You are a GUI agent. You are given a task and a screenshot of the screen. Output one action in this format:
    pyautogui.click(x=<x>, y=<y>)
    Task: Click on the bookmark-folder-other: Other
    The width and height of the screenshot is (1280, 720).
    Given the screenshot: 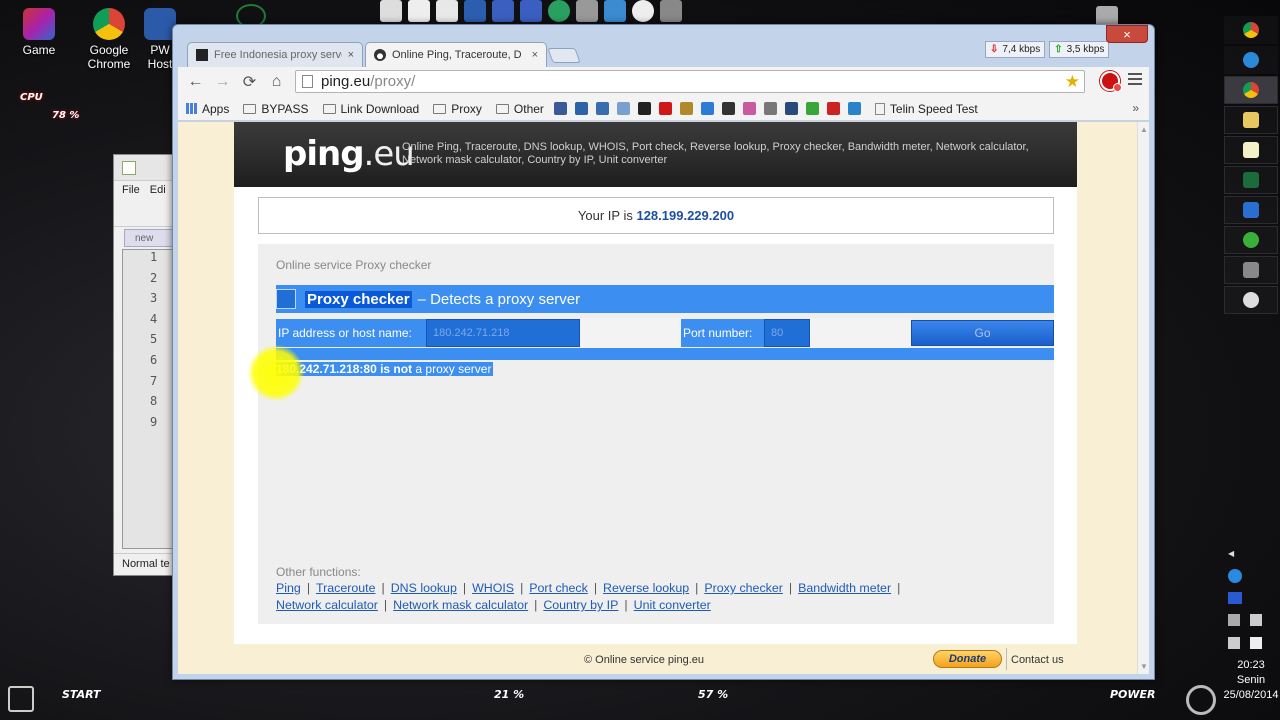 What is the action you would take?
    pyautogui.click(x=519, y=109)
    